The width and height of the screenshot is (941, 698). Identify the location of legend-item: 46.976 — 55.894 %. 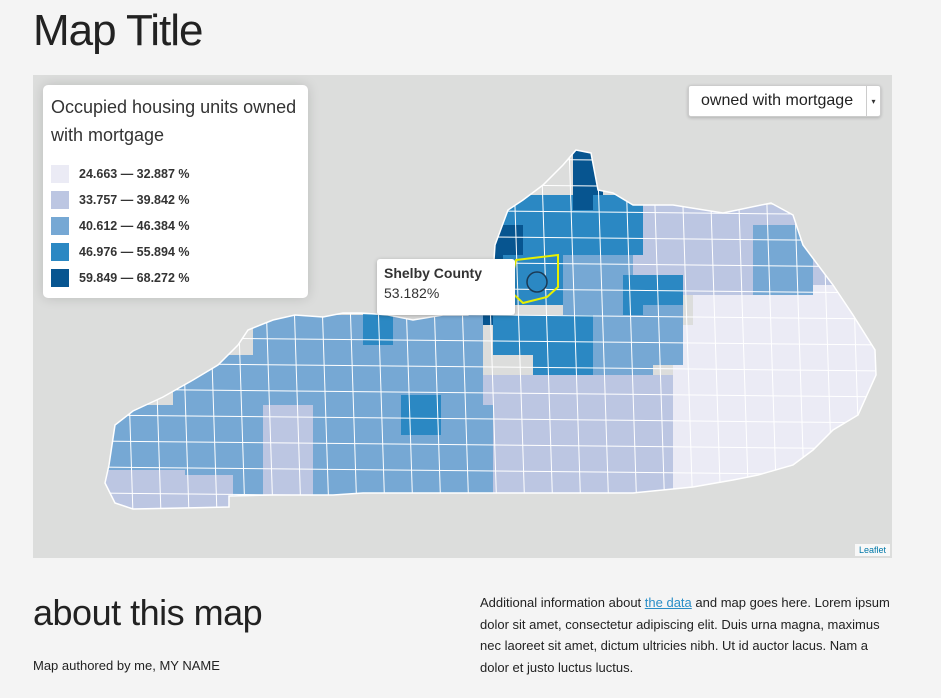
(175, 252).